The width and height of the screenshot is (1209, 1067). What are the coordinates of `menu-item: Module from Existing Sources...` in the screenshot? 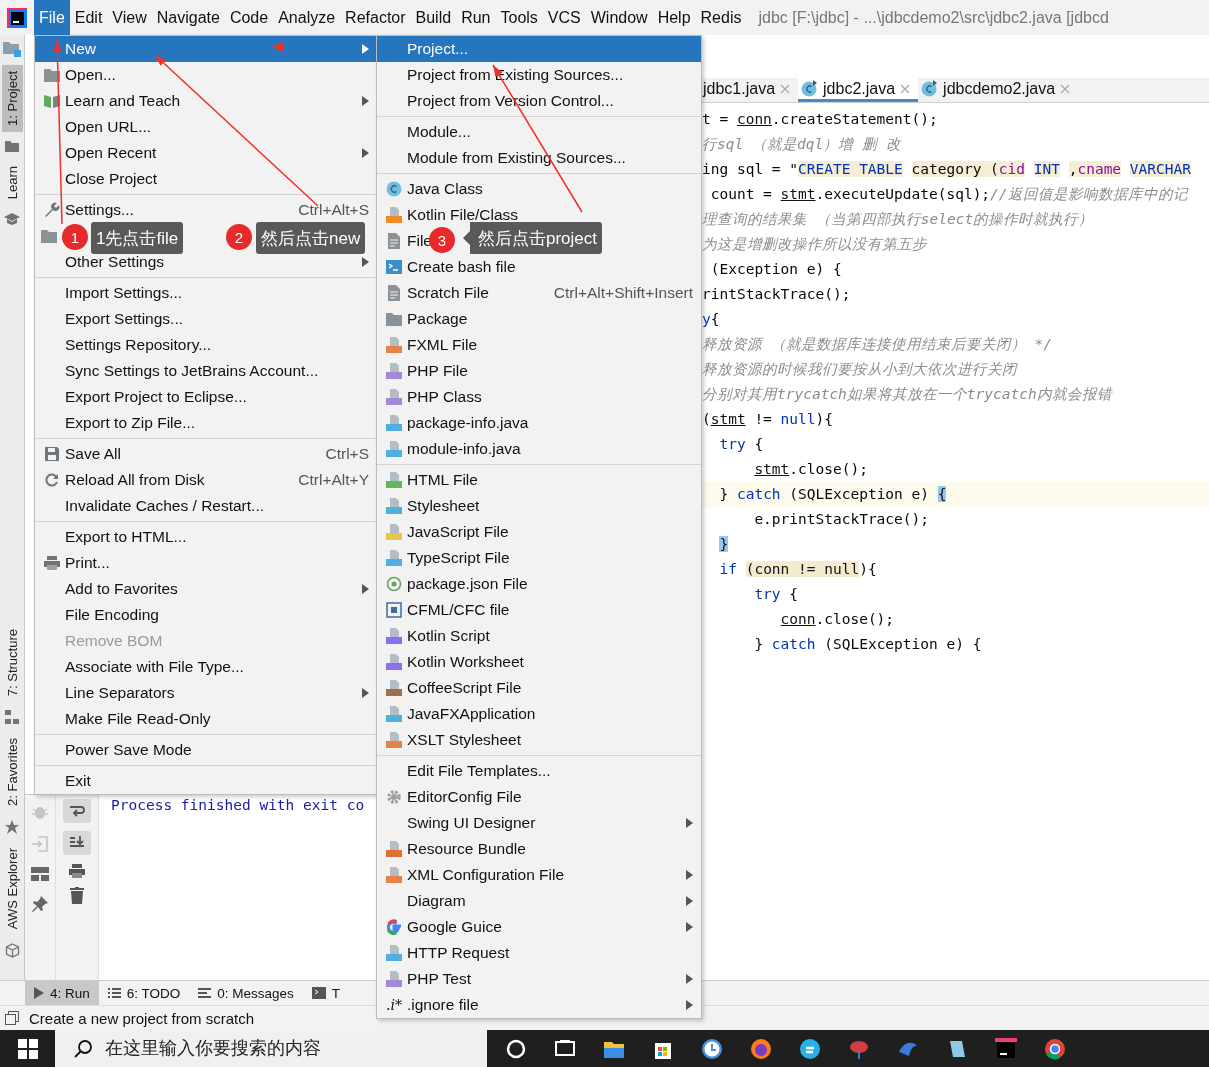 It's located at (503, 158).